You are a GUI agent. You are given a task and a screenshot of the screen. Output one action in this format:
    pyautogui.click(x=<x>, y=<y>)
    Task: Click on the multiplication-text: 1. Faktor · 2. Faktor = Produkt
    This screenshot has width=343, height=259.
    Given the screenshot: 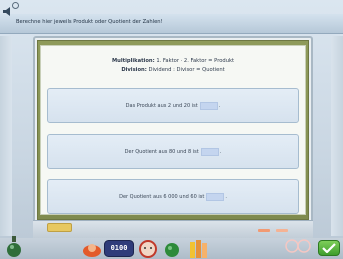 What is the action you would take?
    pyautogui.click(x=195, y=61)
    